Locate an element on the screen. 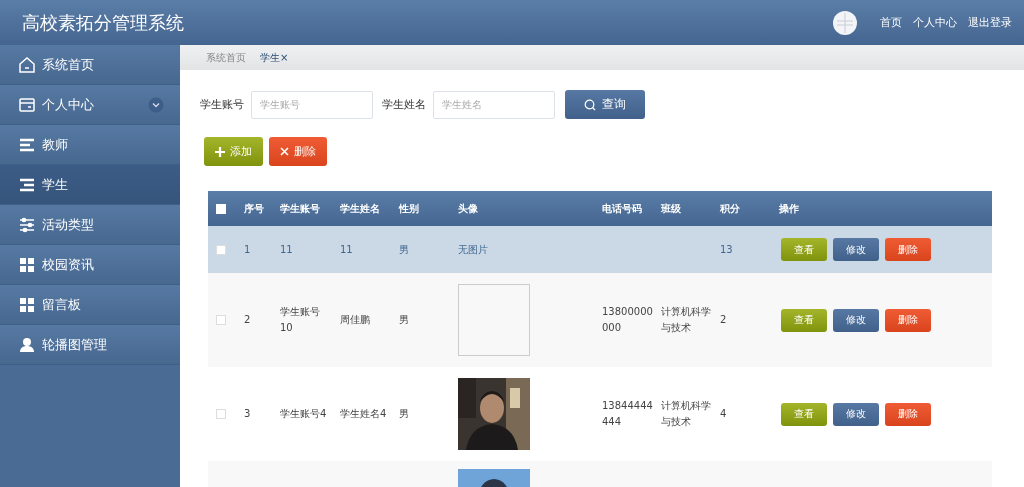 The image size is (1024, 487). sidebar-item: 个人中心 is located at coordinates (90, 105).